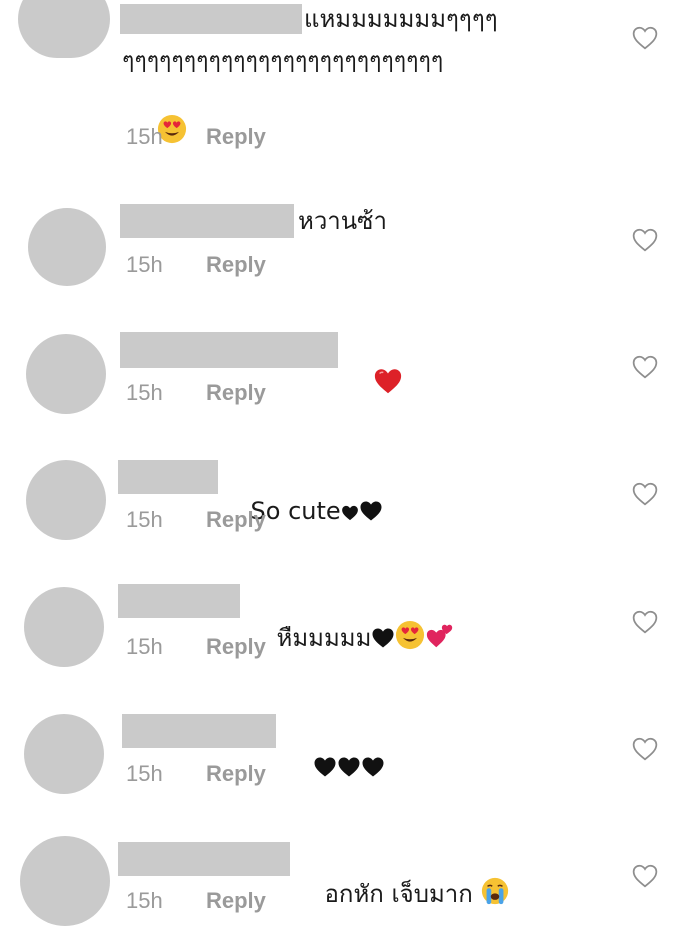  Describe the element at coordinates (342, 221) in the screenshot. I see `comment-text: หวานซ้า` at that location.